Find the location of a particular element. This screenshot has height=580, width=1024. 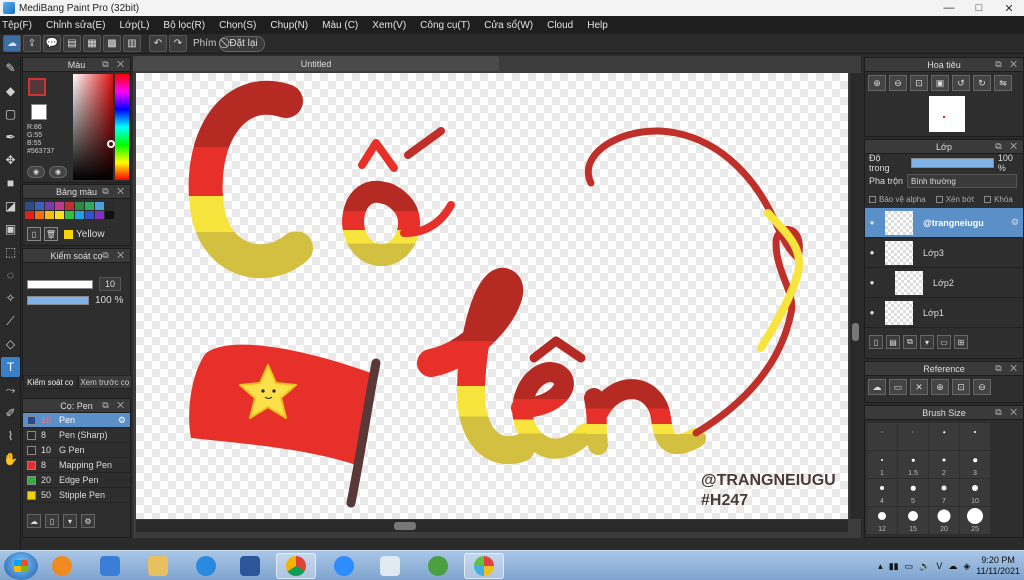

new-brush-icon: ▯ is located at coordinates (52, 521).